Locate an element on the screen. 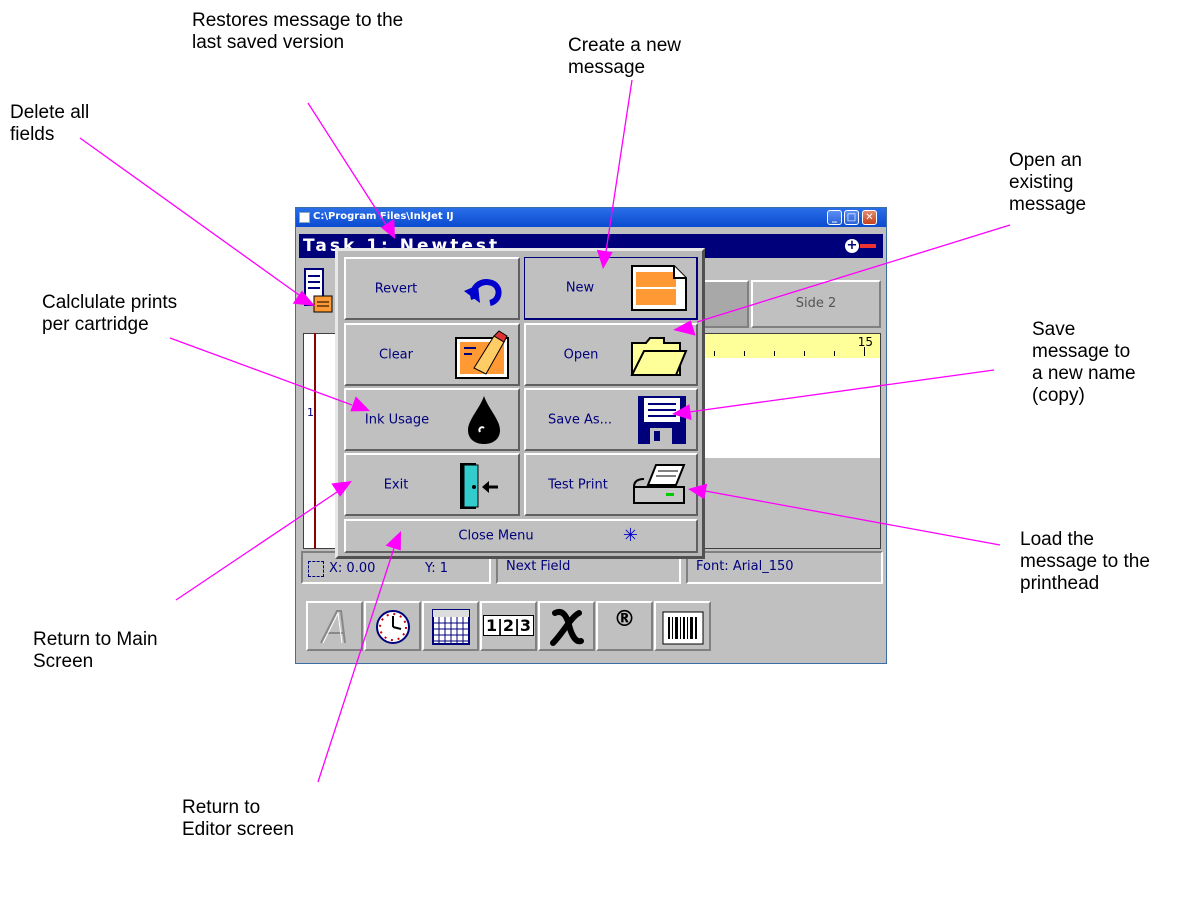  zoom-in-icon: + is located at coordinates (852, 246).